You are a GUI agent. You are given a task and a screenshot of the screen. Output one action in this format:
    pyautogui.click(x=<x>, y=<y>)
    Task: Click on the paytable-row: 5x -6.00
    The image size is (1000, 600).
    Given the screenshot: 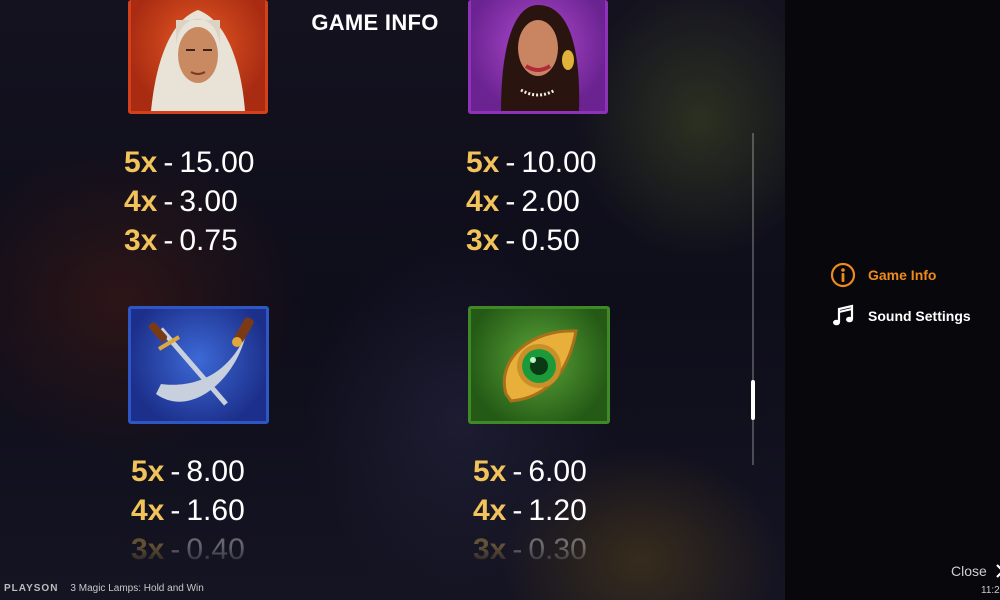 What is the action you would take?
    pyautogui.click(x=530, y=471)
    